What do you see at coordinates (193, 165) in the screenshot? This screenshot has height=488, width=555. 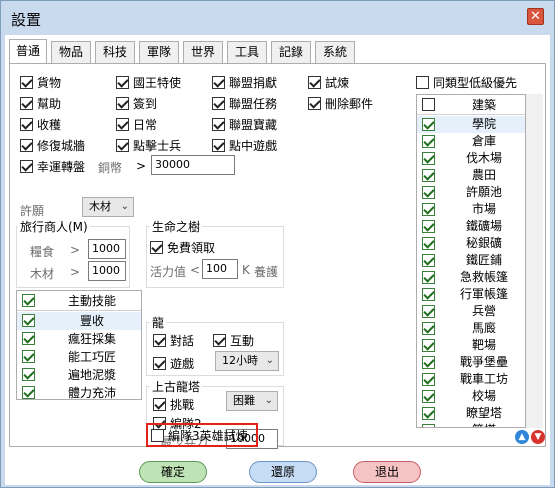 I see `copper-input: 30000` at bounding box center [193, 165].